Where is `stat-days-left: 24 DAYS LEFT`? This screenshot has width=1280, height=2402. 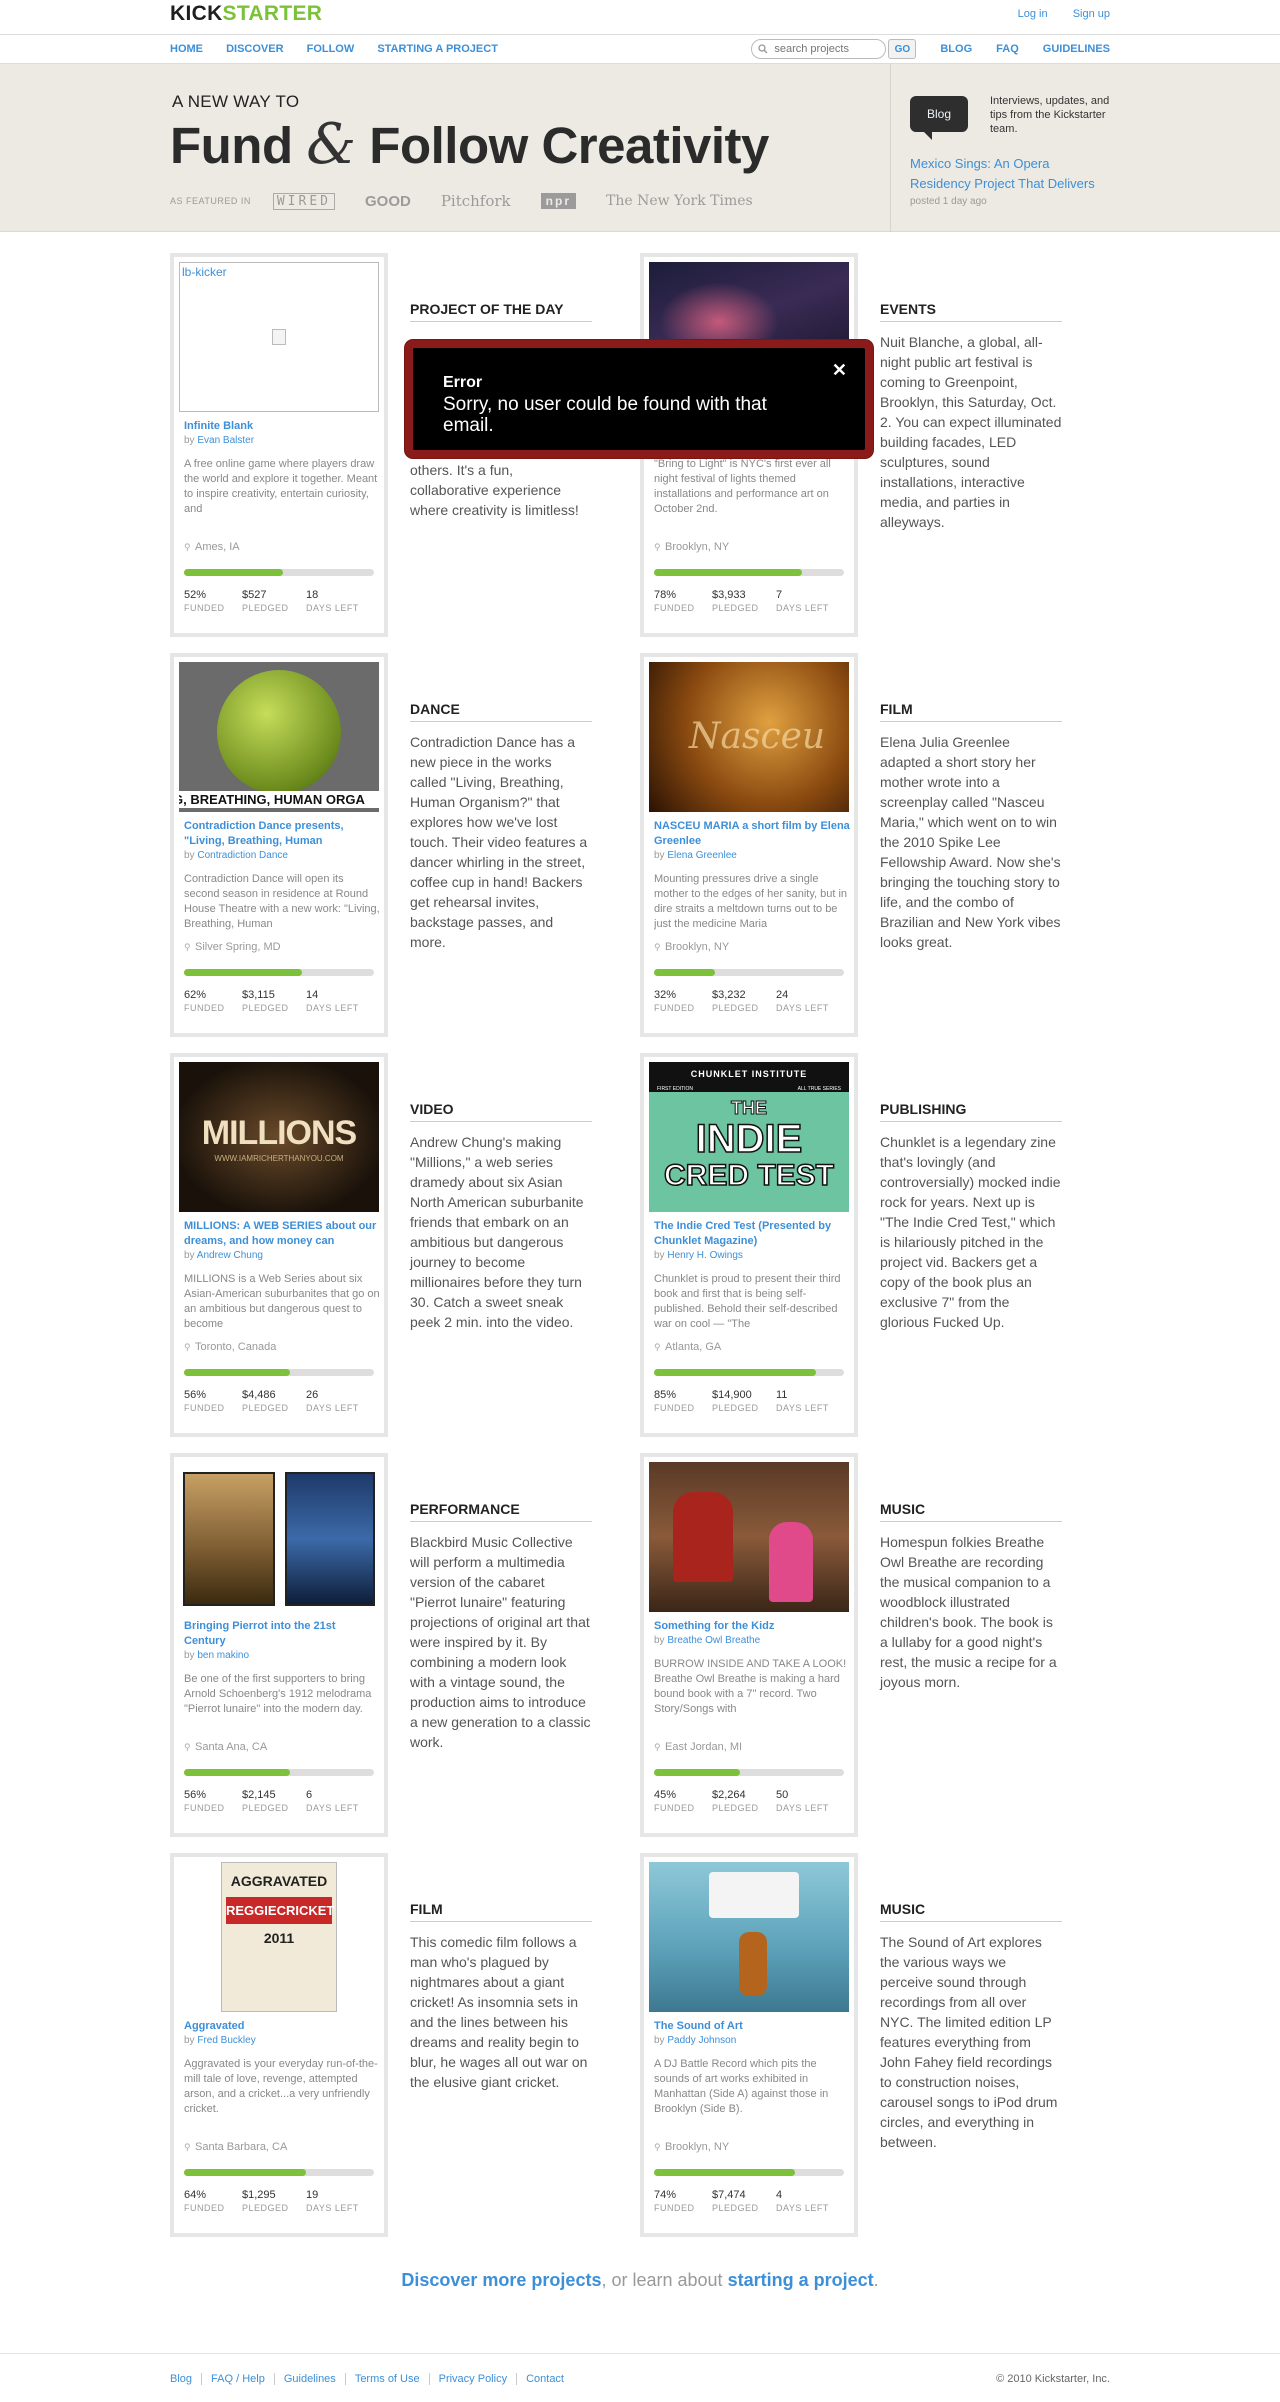 stat-days-left: 24 DAYS LEFT is located at coordinates (811, 1001).